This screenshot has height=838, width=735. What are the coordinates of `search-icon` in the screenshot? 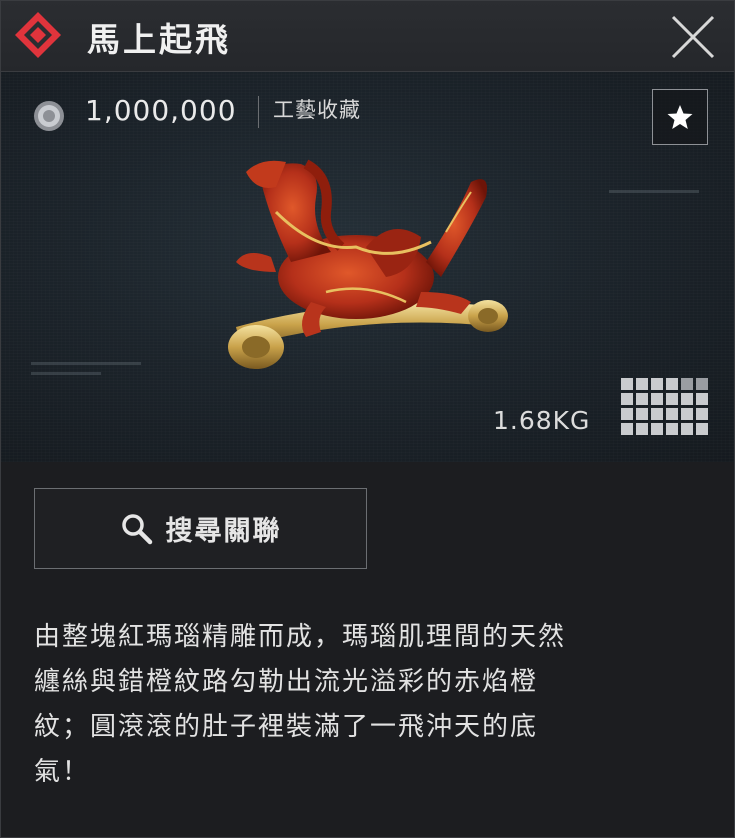 It's located at (136, 528).